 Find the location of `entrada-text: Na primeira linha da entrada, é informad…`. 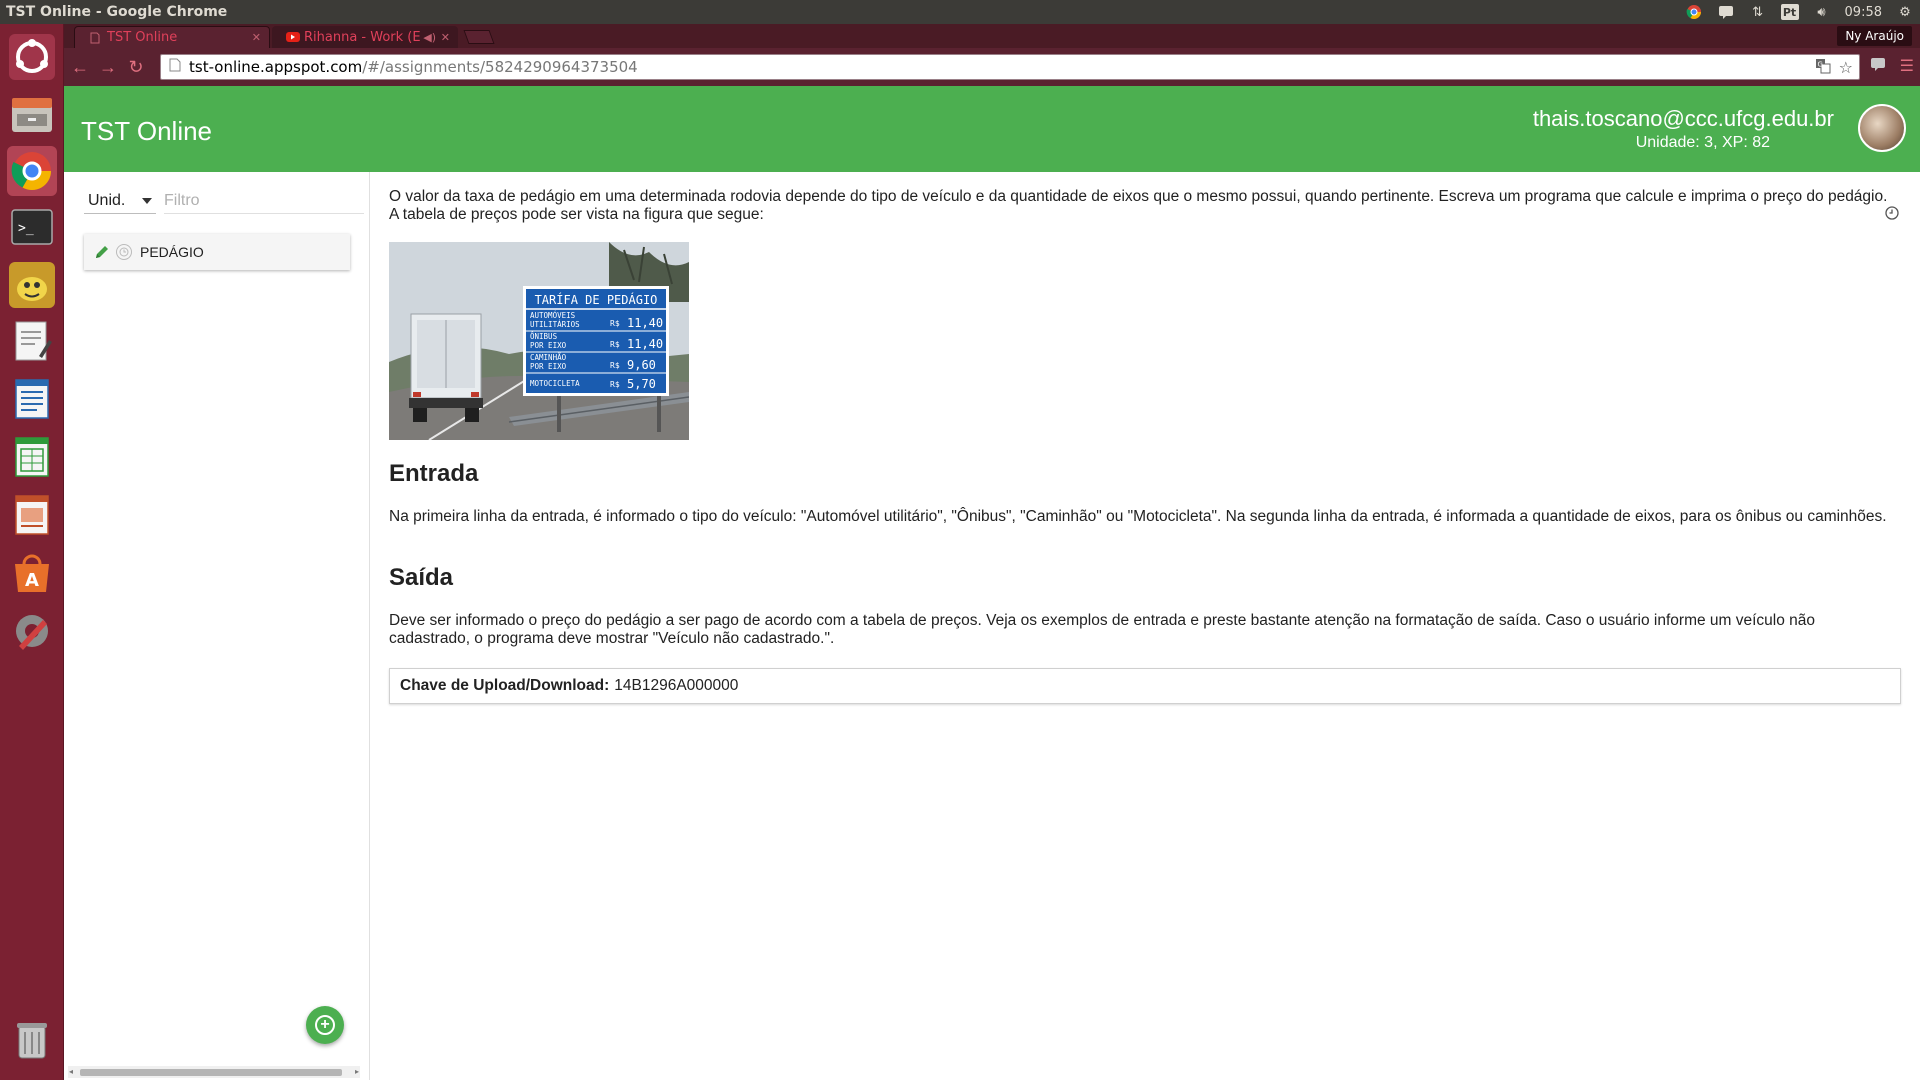

entrada-text: Na primeira linha da entrada, é informad… is located at coordinates (1138, 516).